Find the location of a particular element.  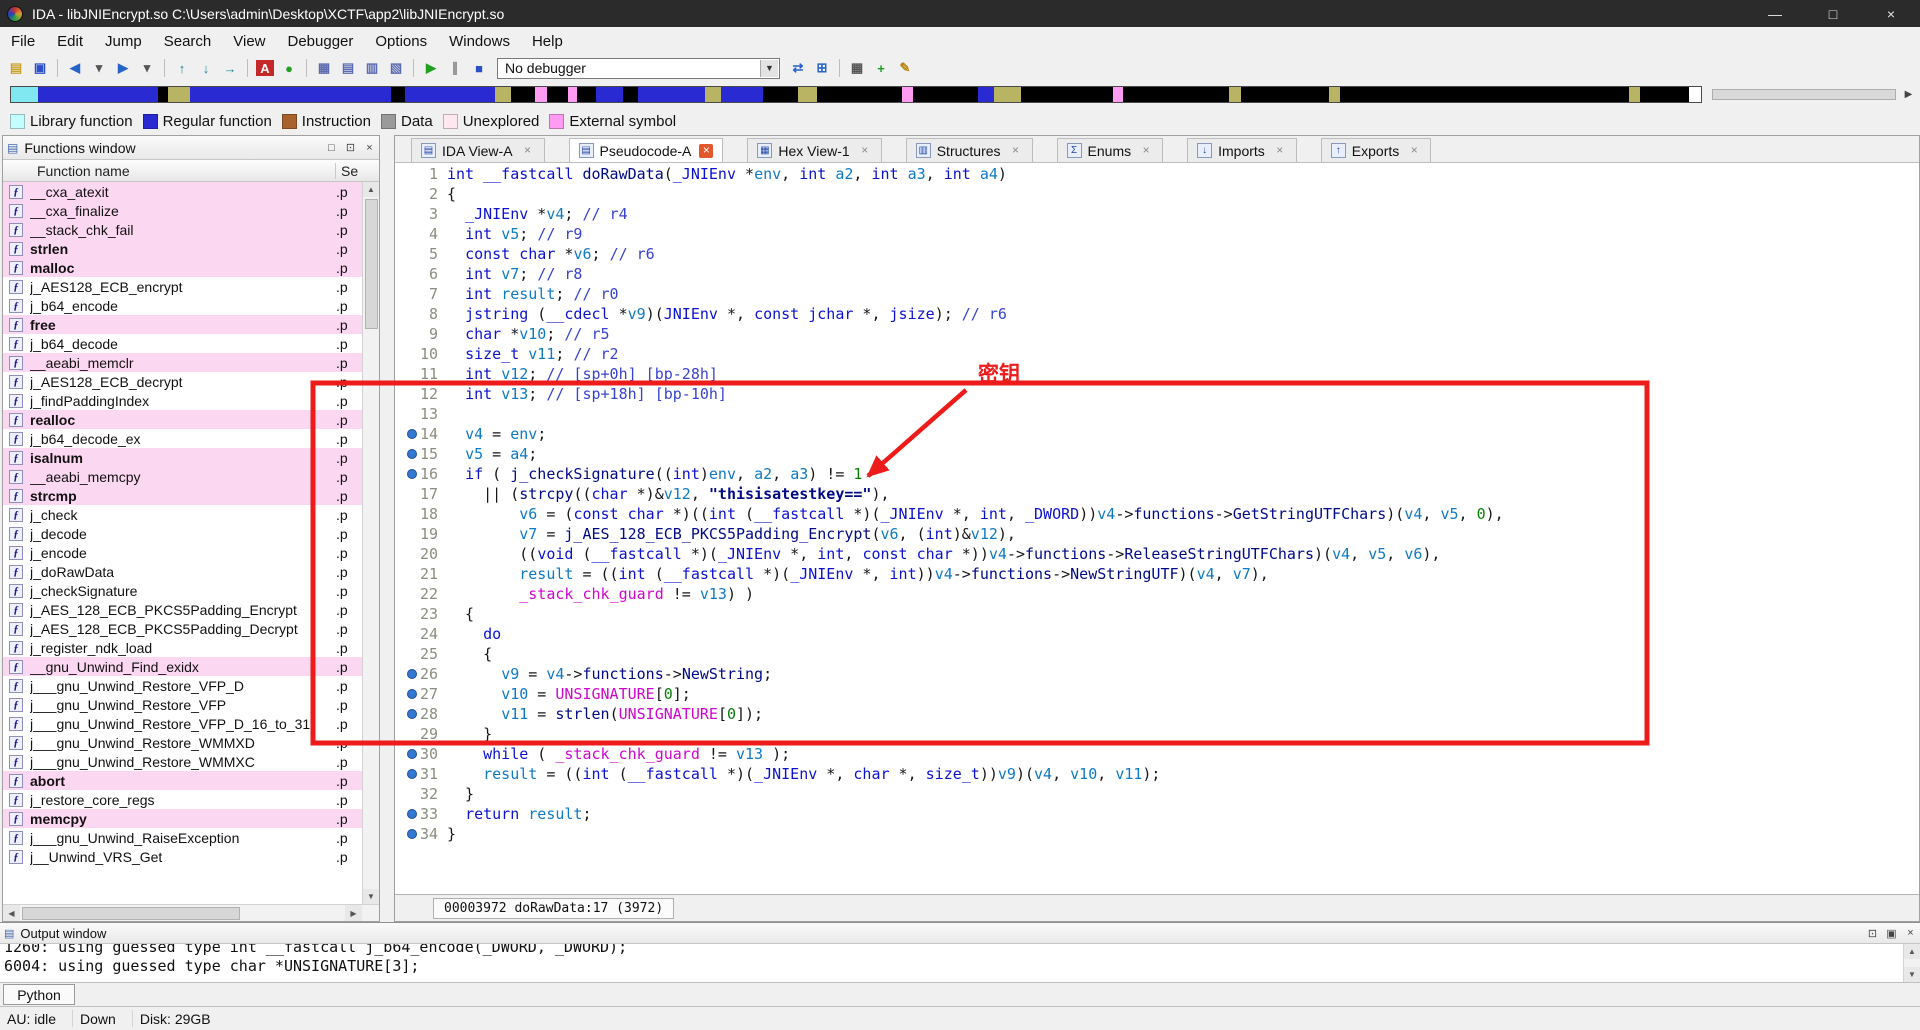

tab-enums-close: × is located at coordinates (1146, 150).